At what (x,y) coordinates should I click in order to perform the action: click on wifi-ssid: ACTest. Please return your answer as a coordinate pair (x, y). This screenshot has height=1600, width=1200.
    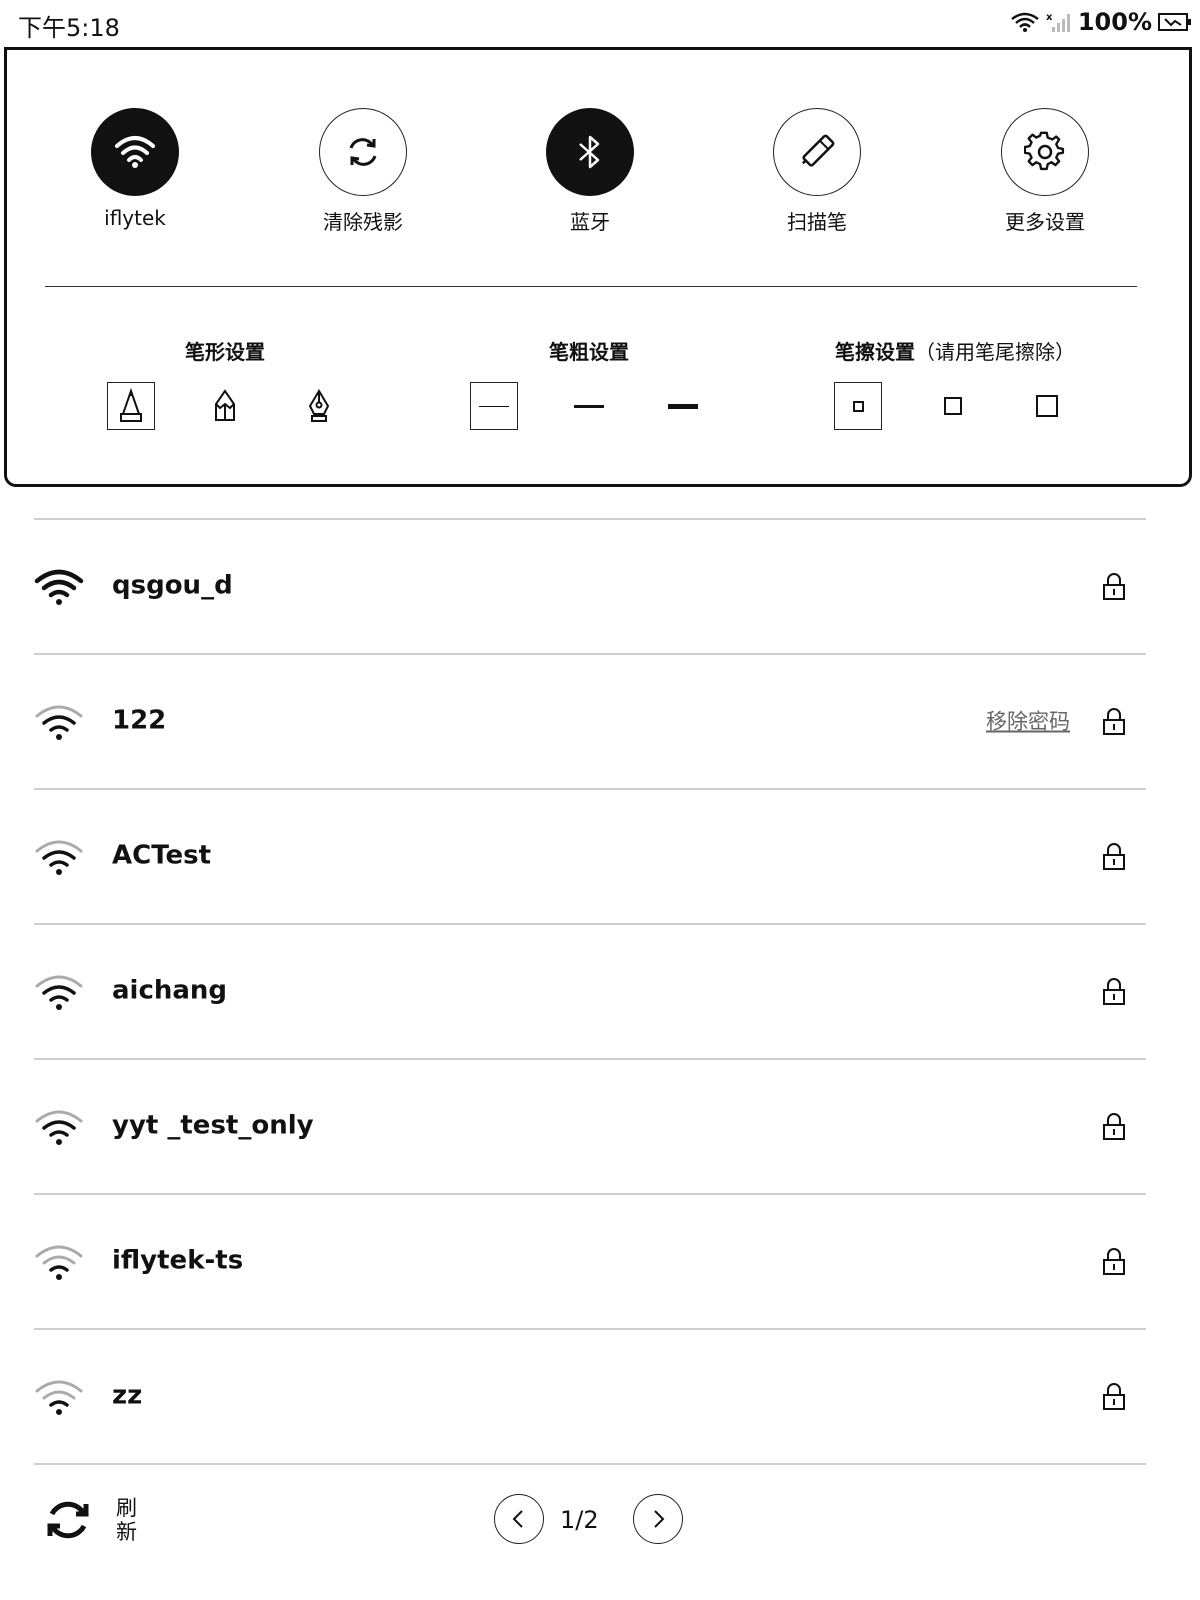
    Looking at the image, I should click on (162, 855).